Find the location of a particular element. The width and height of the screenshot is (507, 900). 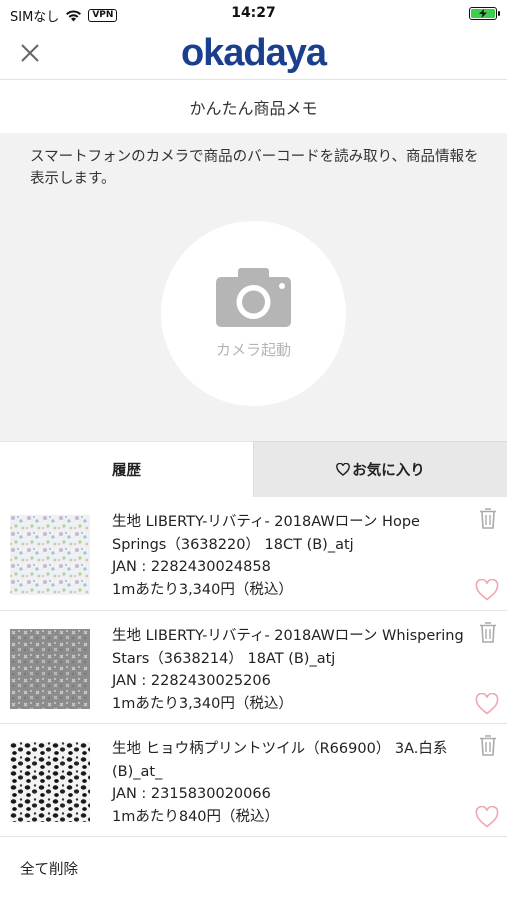

charging-bolt-icon is located at coordinates (483, 13).